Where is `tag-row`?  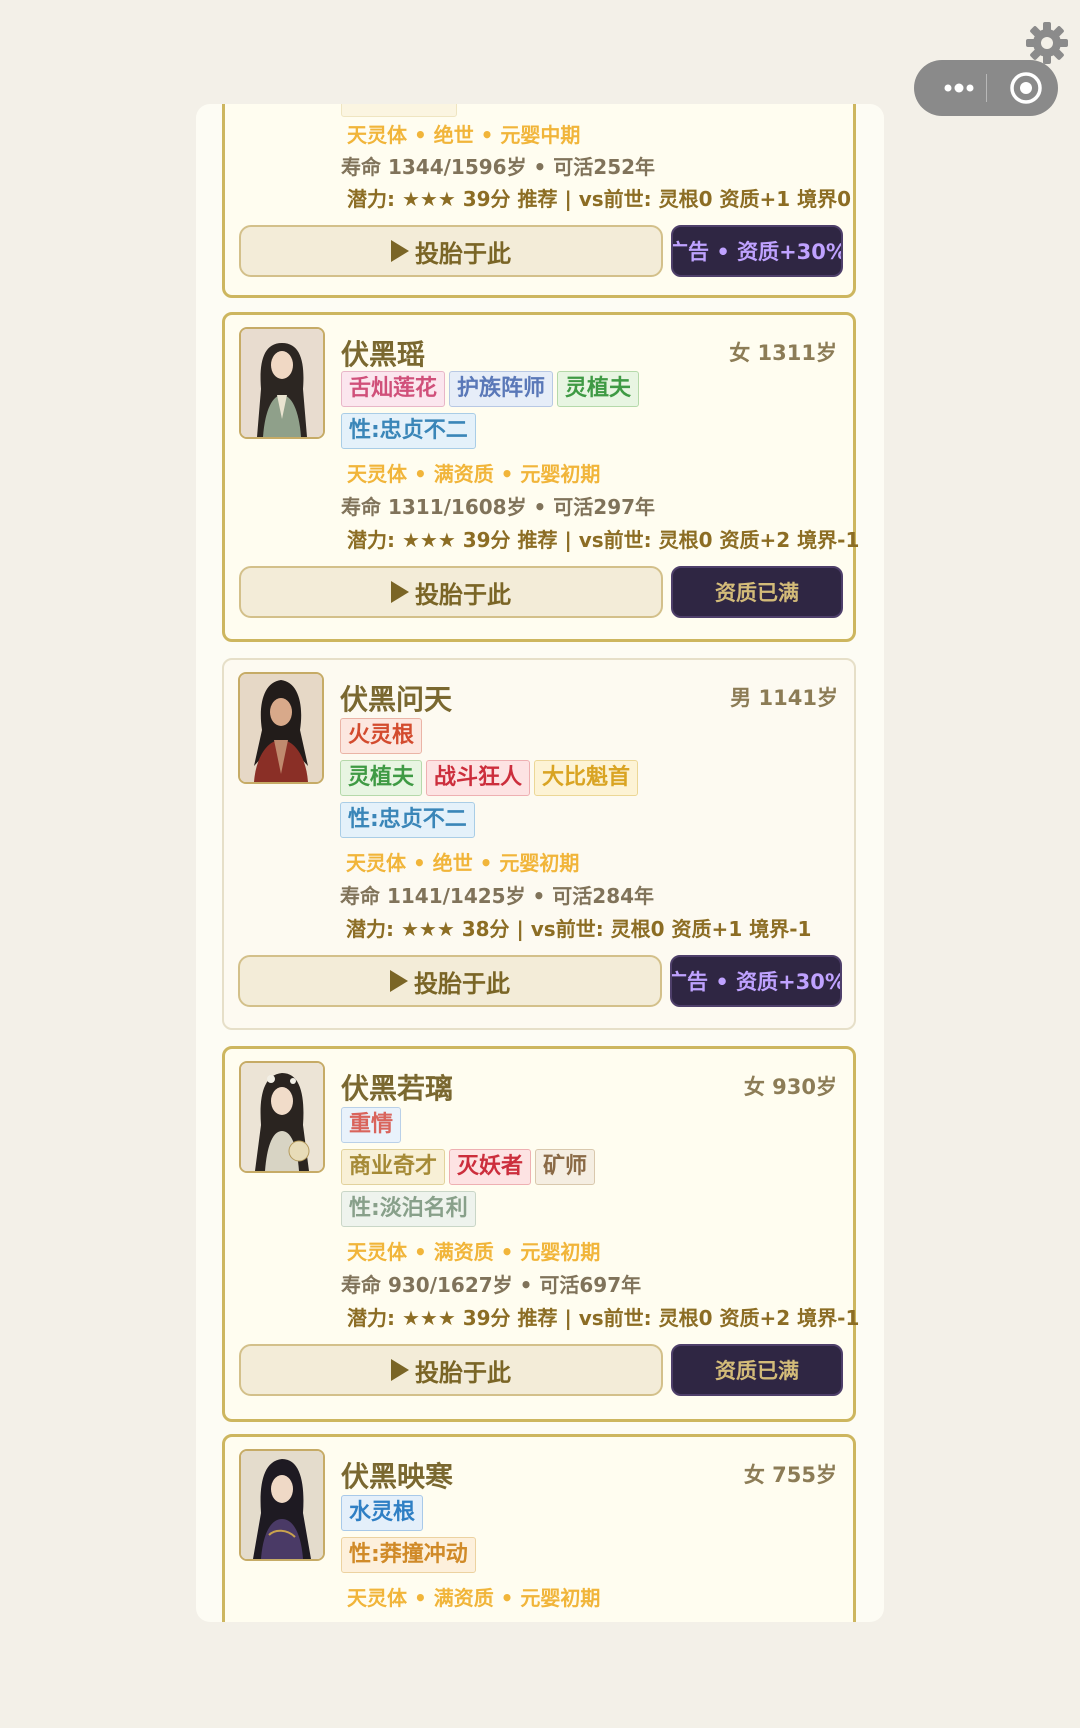 tag-row is located at coordinates (399, 110).